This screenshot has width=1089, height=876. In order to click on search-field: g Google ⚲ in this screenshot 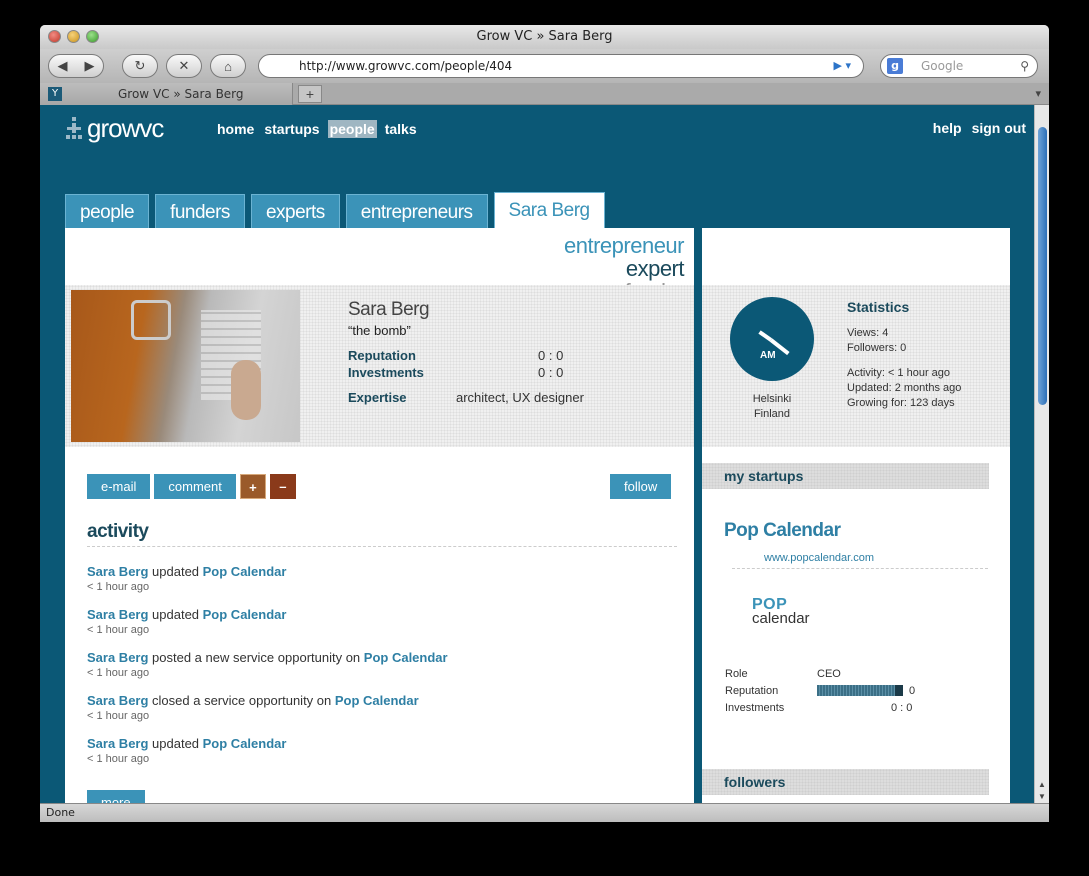, I will do `click(959, 66)`.